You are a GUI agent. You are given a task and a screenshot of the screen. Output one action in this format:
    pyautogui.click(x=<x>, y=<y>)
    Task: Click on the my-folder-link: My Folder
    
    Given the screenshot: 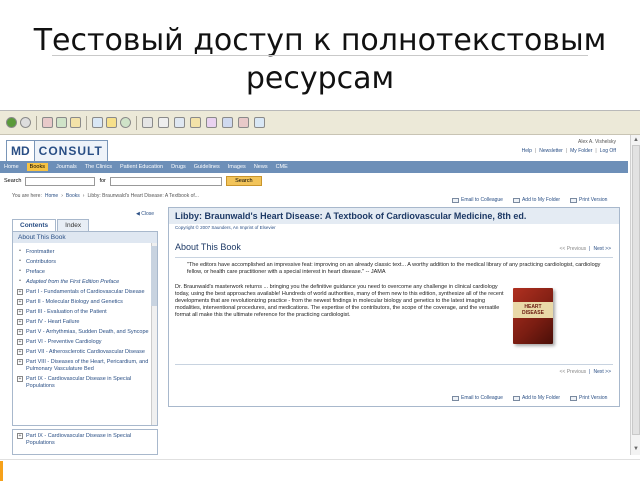 What is the action you would take?
    pyautogui.click(x=581, y=151)
    